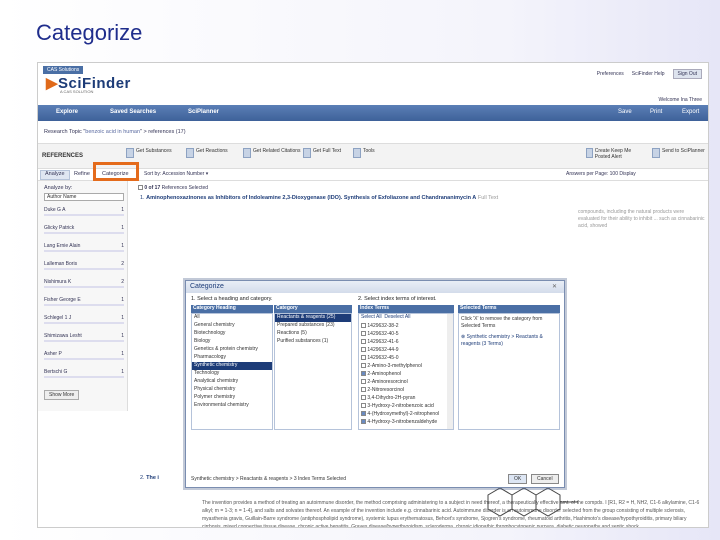 The width and height of the screenshot is (720, 540). What do you see at coordinates (383, 342) in the screenshot?
I see `term-label: 1429632-41-6` at bounding box center [383, 342].